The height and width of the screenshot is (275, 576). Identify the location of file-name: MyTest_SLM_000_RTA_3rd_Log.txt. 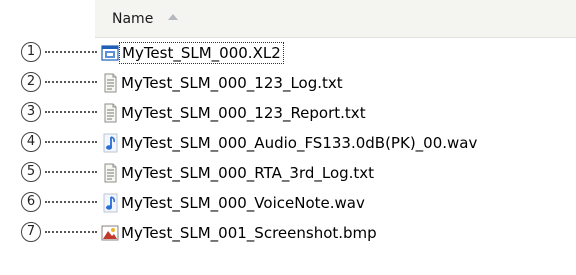
(247, 173).